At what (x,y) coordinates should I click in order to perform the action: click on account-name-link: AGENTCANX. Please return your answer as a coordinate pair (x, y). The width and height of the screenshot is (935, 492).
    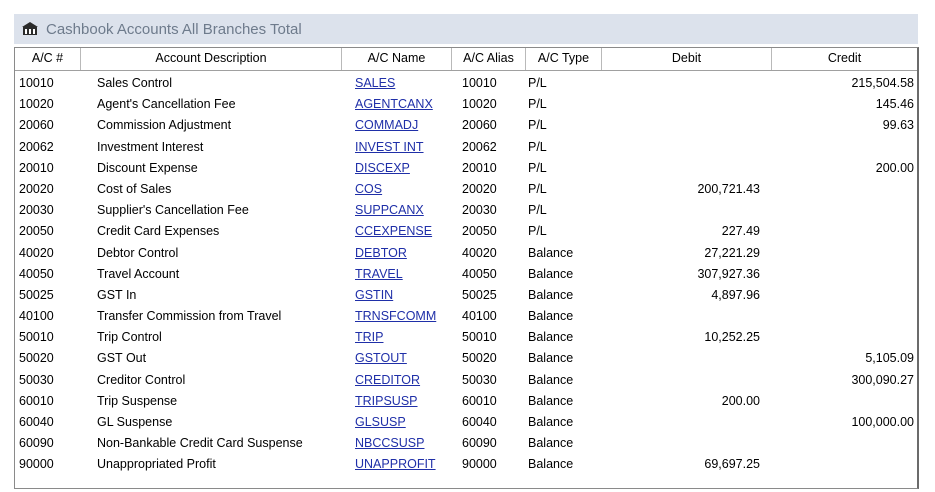
    Looking at the image, I should click on (394, 104).